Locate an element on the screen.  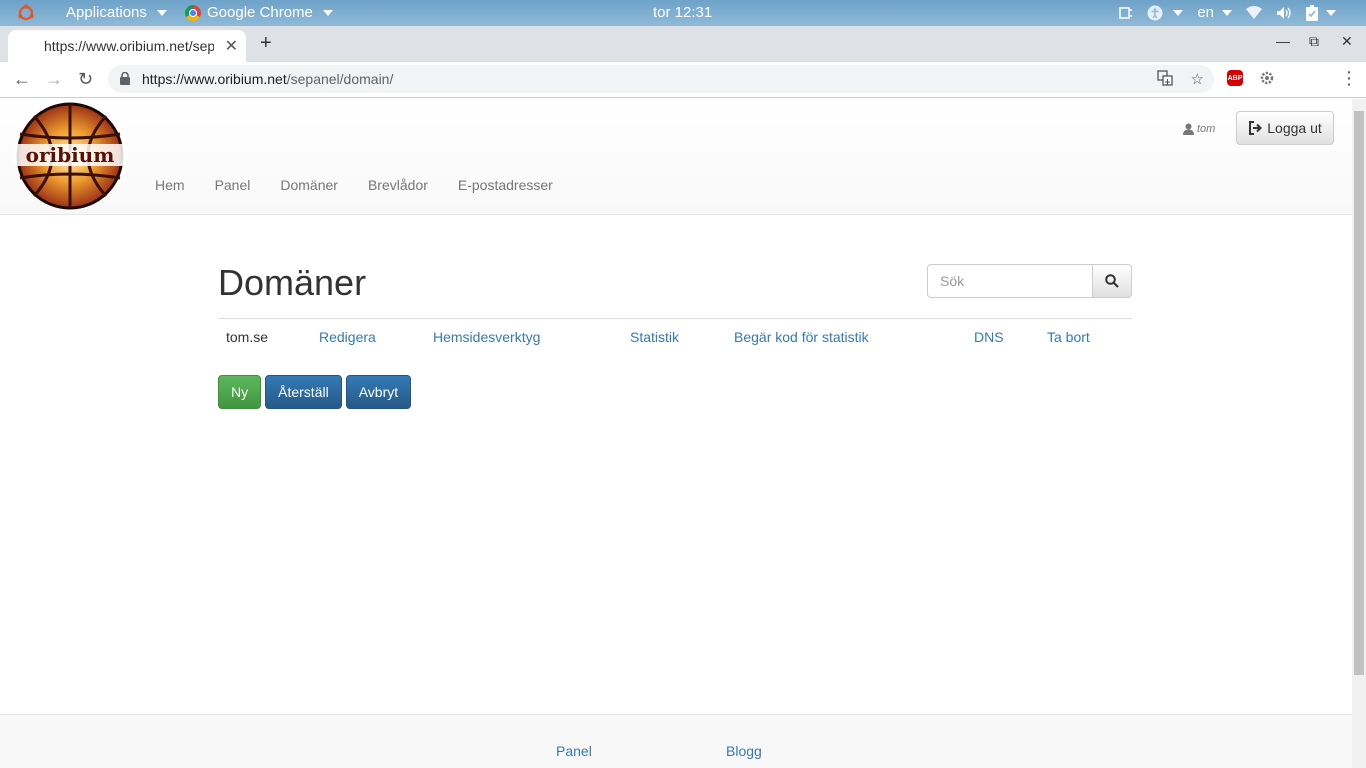
applications-label: Applications is located at coordinates (106, 12).